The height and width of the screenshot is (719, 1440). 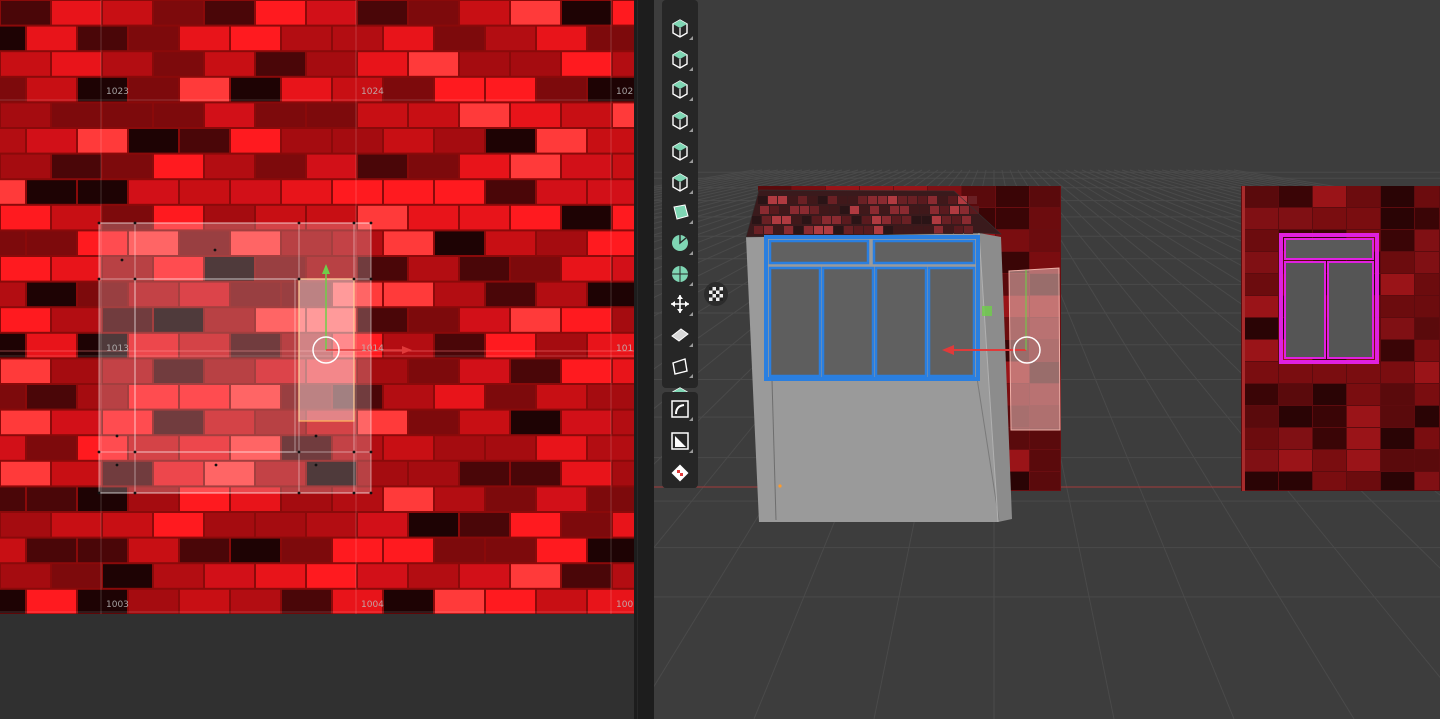 I want to click on spin-tool, so click(x=680, y=243).